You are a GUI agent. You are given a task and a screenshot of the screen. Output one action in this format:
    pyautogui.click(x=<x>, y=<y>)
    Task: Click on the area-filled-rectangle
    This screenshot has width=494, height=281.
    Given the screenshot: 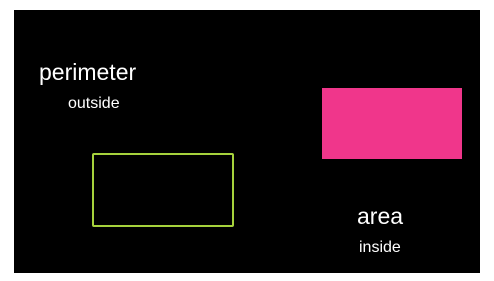 What is the action you would take?
    pyautogui.click(x=392, y=123)
    